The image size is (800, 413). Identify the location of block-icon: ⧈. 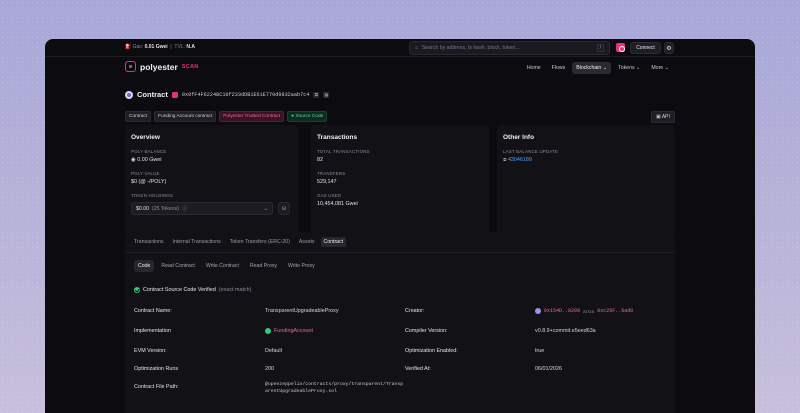
(505, 160).